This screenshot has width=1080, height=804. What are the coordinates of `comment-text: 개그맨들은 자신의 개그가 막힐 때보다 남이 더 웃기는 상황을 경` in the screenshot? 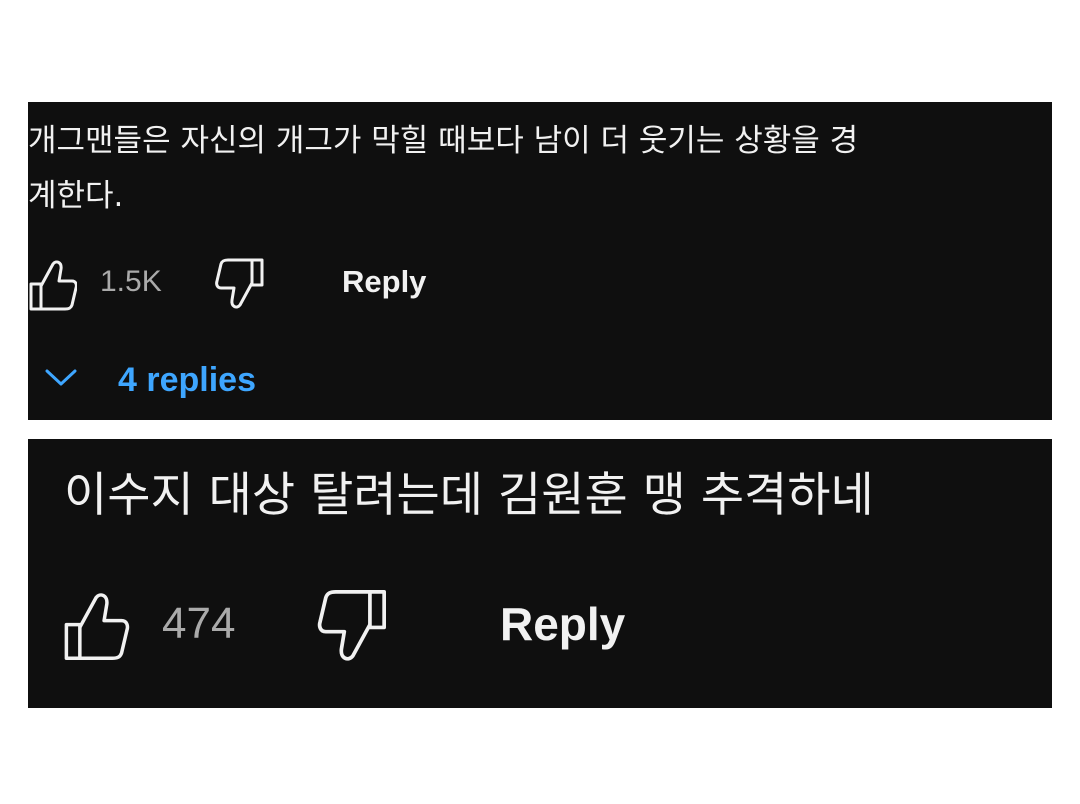 It's located at (443, 141).